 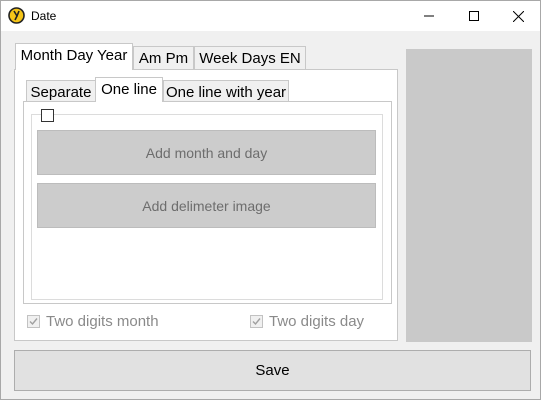 I want to click on close-icon, so click(x=518, y=16).